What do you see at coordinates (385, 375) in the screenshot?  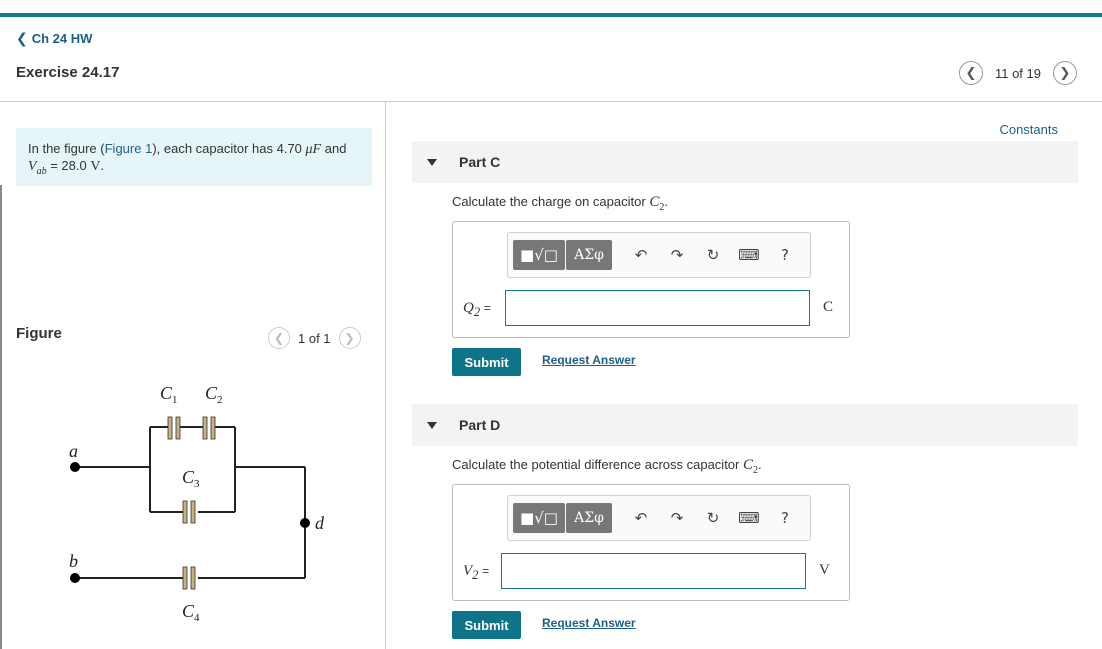 I see `pane-divider` at bounding box center [385, 375].